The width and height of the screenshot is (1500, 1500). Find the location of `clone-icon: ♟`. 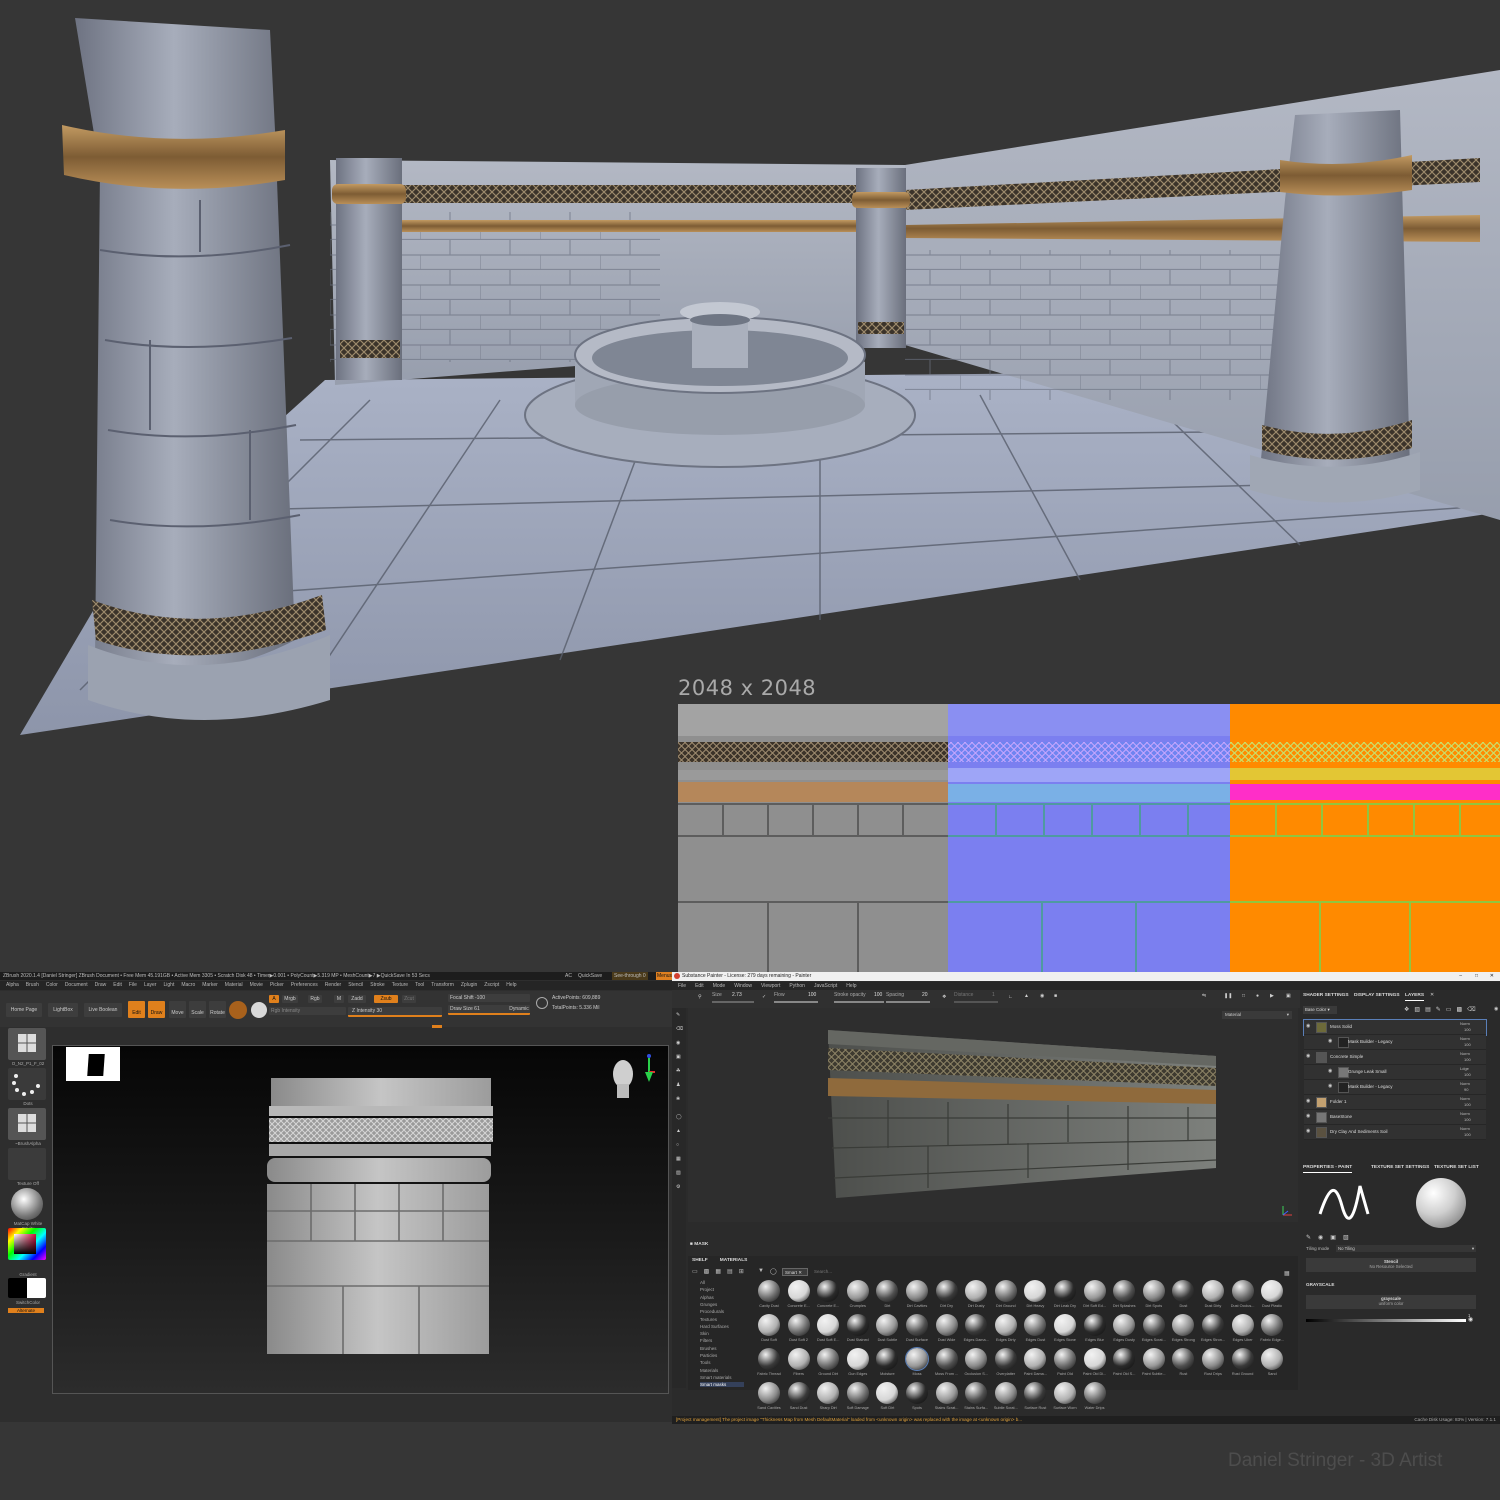

clone-icon: ♟ is located at coordinates (678, 1085).